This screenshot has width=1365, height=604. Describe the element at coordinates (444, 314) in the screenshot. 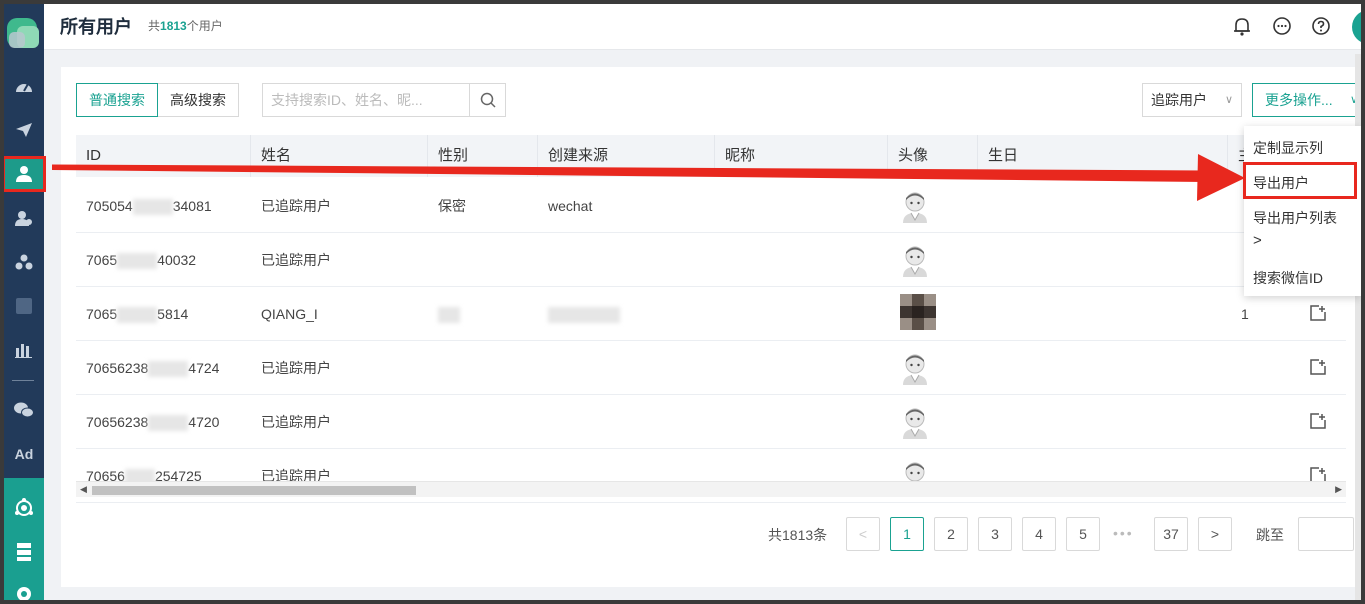

I see `cell-gender-redacted` at that location.